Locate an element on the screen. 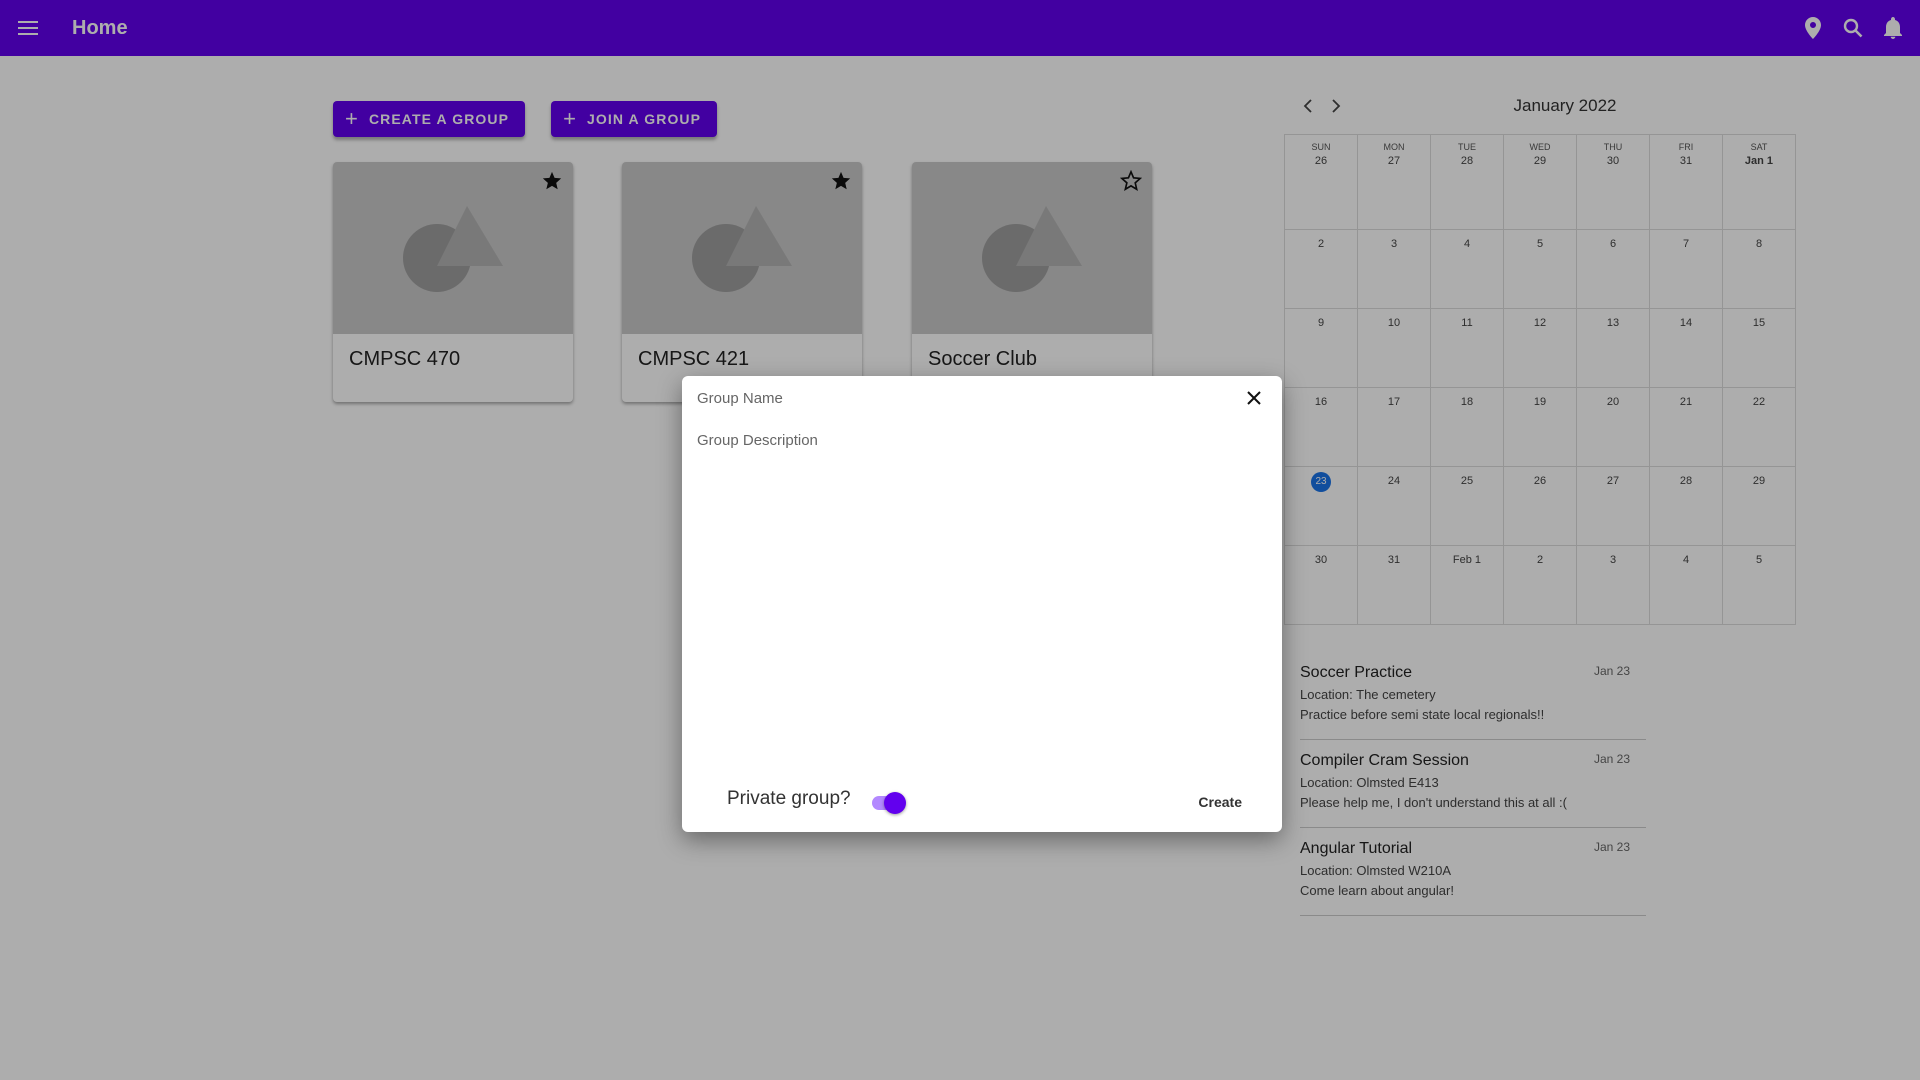  close-icon is located at coordinates (1254, 398).